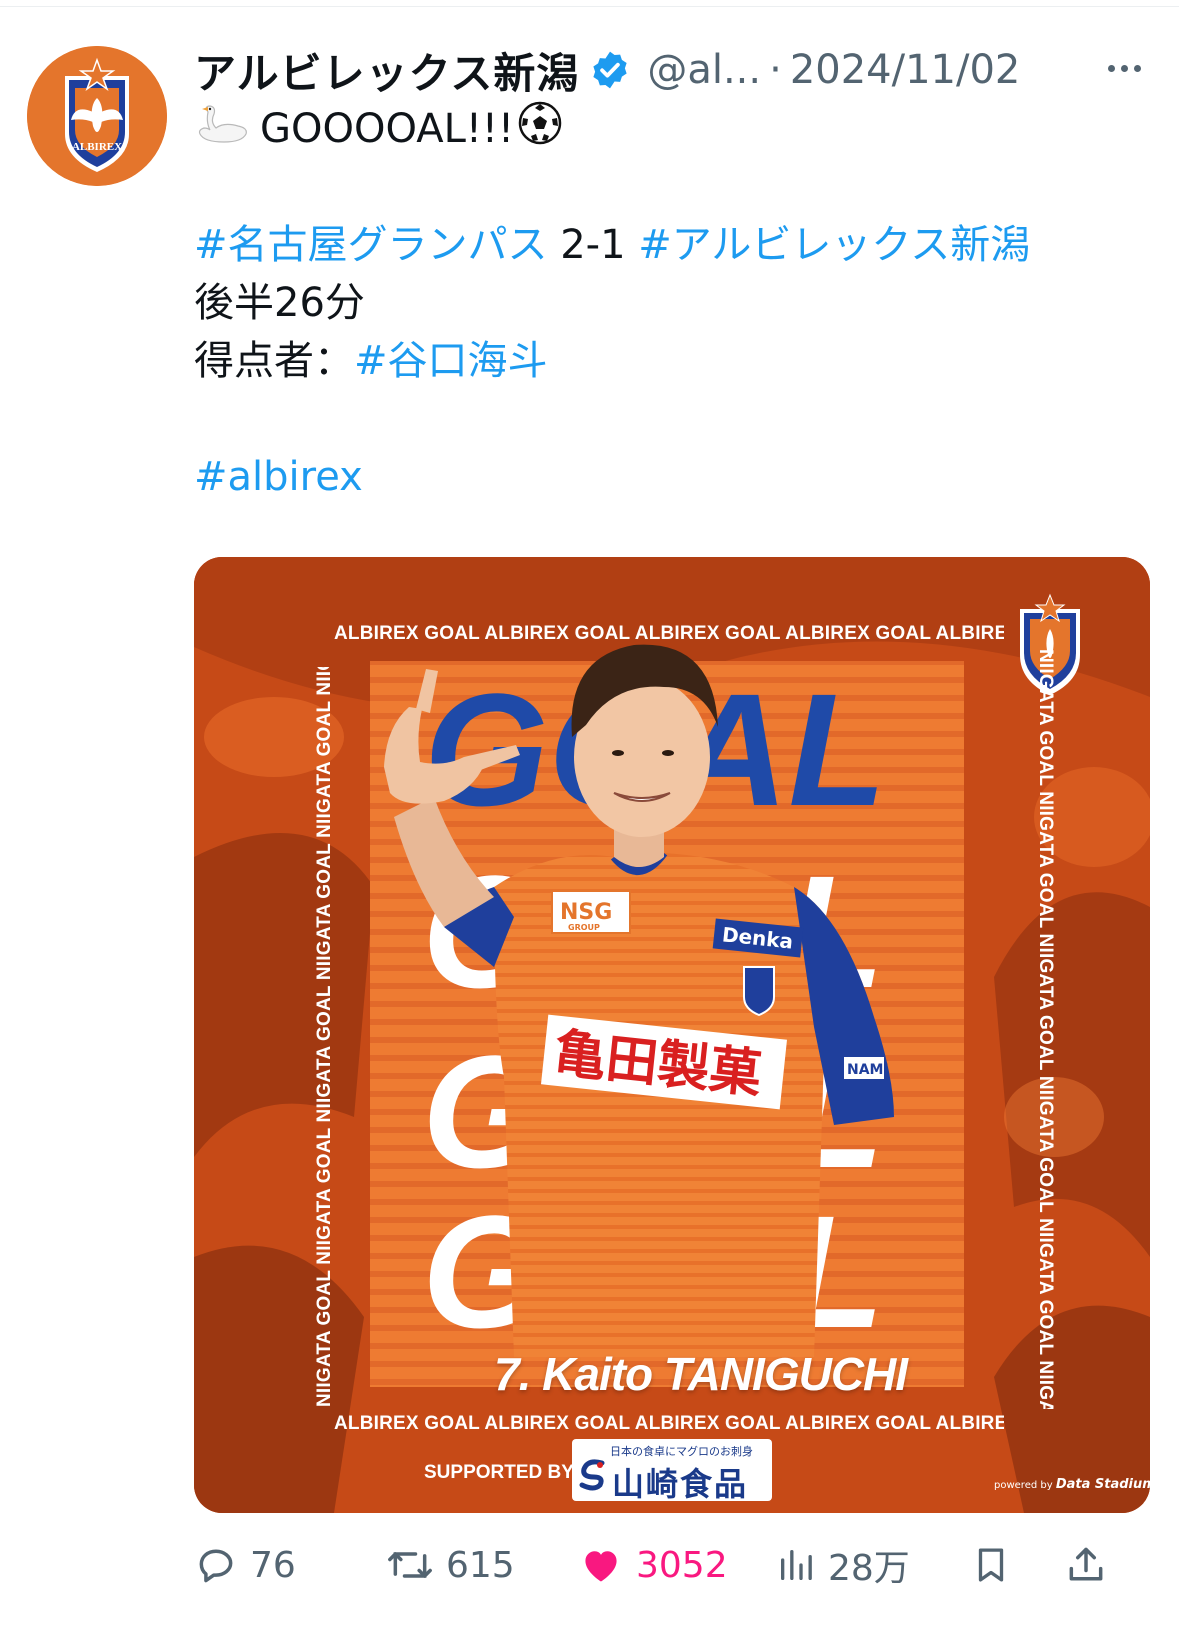 The image size is (1179, 1628). What do you see at coordinates (410, 1565) in the screenshot?
I see `retweet-icon` at bounding box center [410, 1565].